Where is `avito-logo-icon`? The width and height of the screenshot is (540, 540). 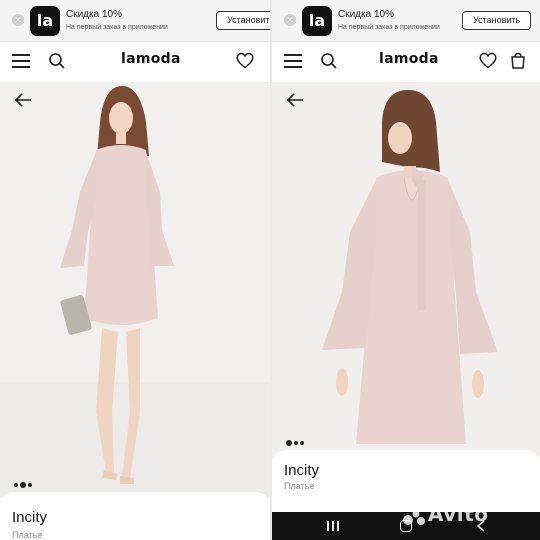
avito-logo-icon is located at coordinates (414, 517).